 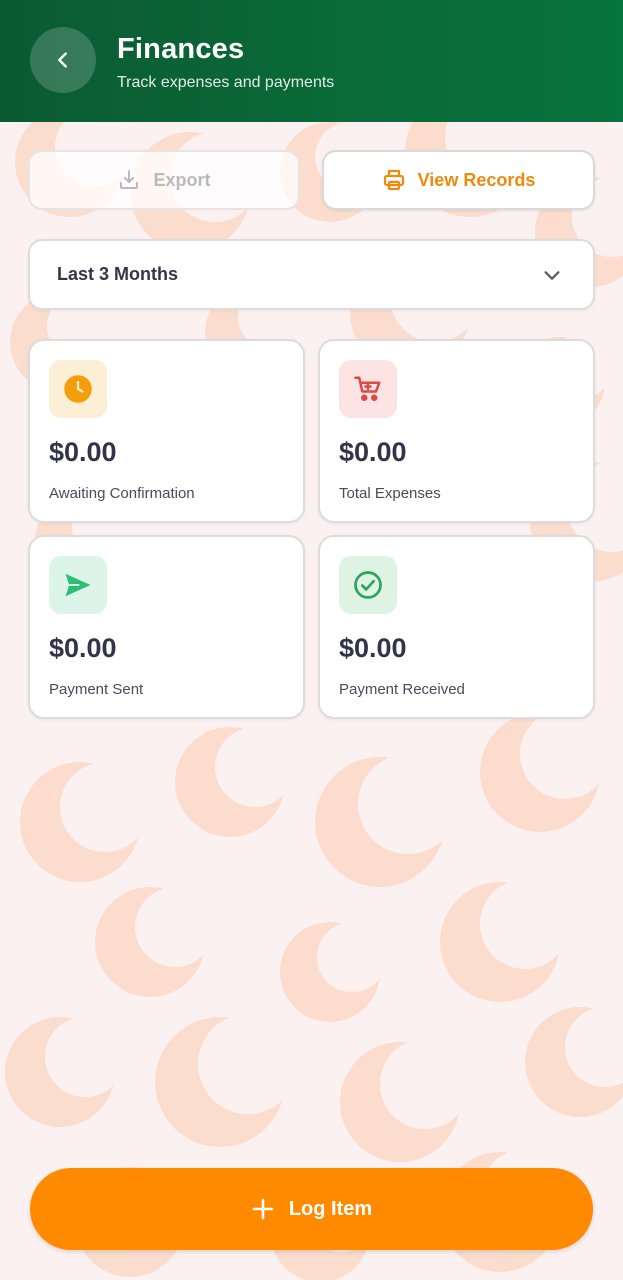 I want to click on expenses-label: Total Expenses, so click(x=390, y=493).